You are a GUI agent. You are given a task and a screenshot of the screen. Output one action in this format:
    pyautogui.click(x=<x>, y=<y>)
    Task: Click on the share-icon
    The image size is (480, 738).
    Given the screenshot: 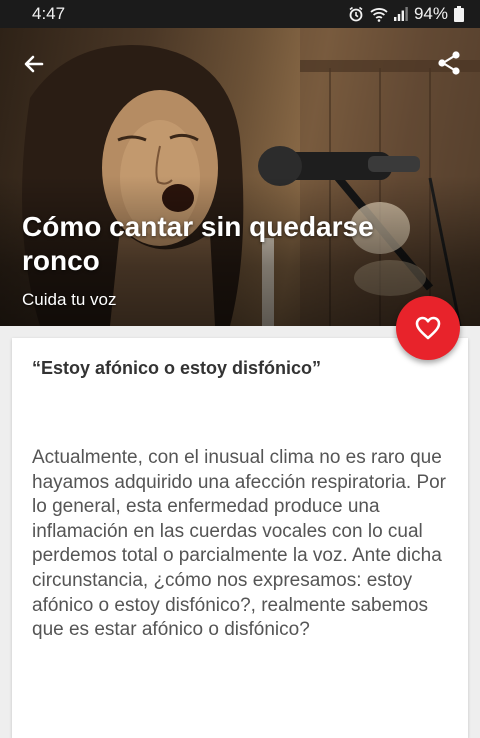 What is the action you would take?
    pyautogui.click(x=449, y=63)
    